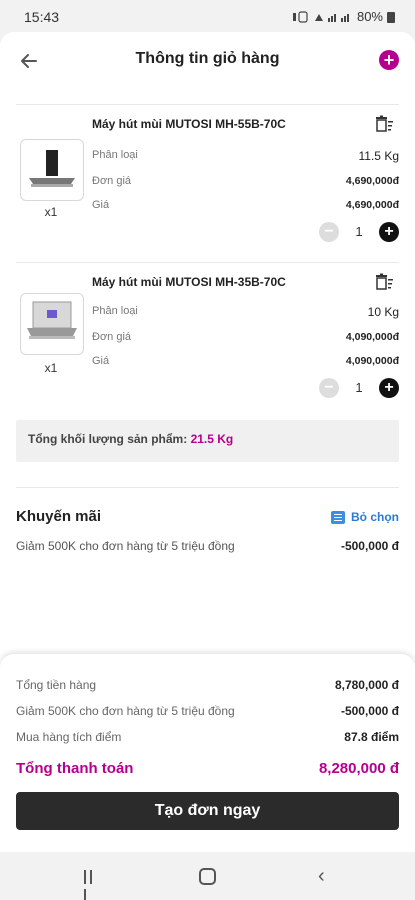  I want to click on deselect-label: Bỏ chọn, so click(375, 517).